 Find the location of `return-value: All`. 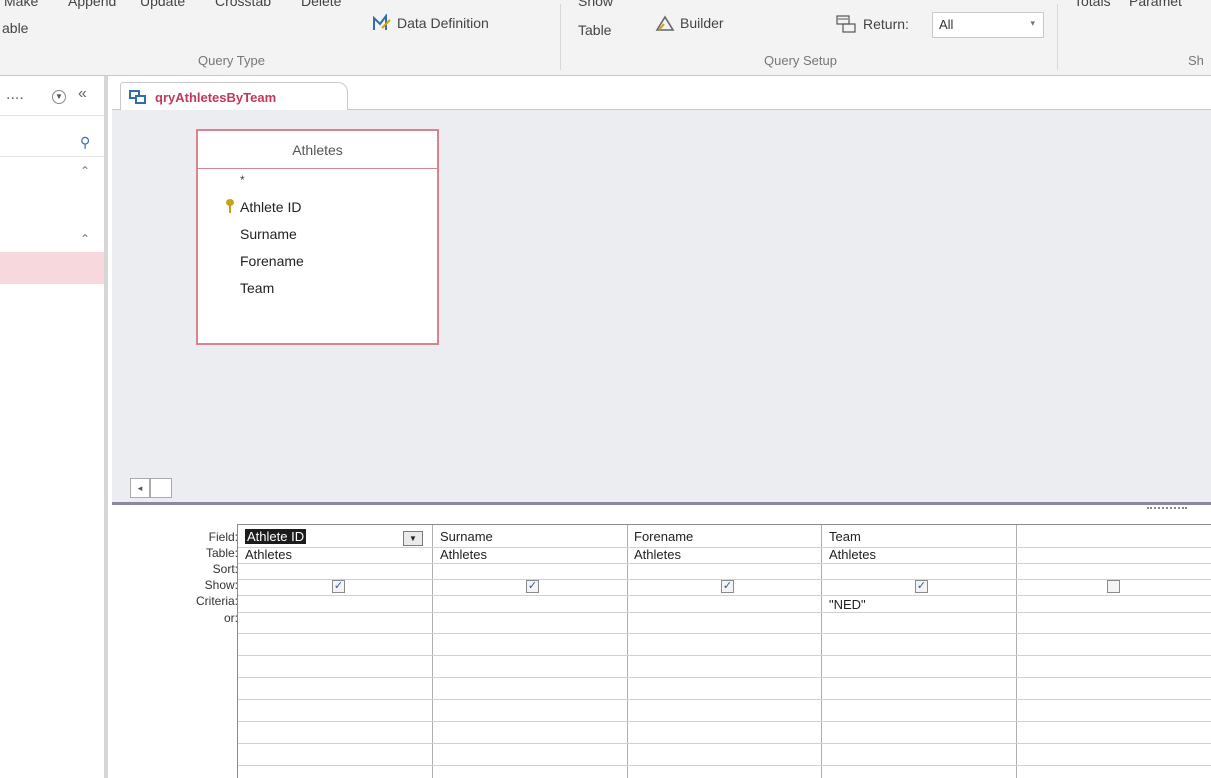

return-value: All is located at coordinates (946, 24).